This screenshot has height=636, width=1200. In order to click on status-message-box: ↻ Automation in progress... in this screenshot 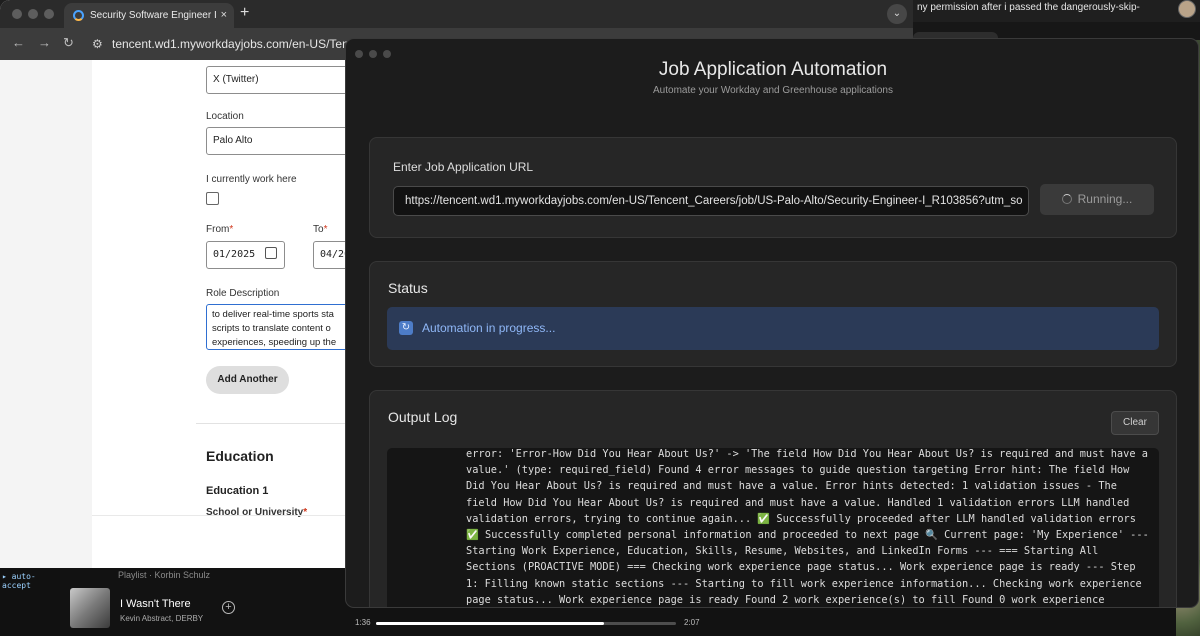, I will do `click(773, 328)`.